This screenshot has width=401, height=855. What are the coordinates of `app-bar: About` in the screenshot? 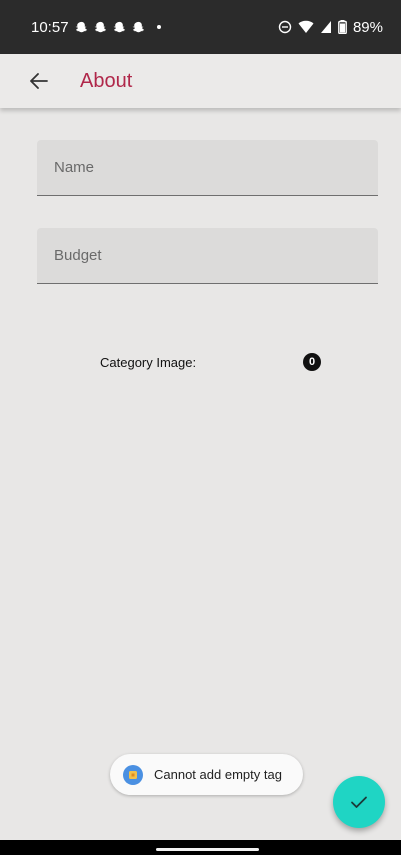 It's located at (200, 81).